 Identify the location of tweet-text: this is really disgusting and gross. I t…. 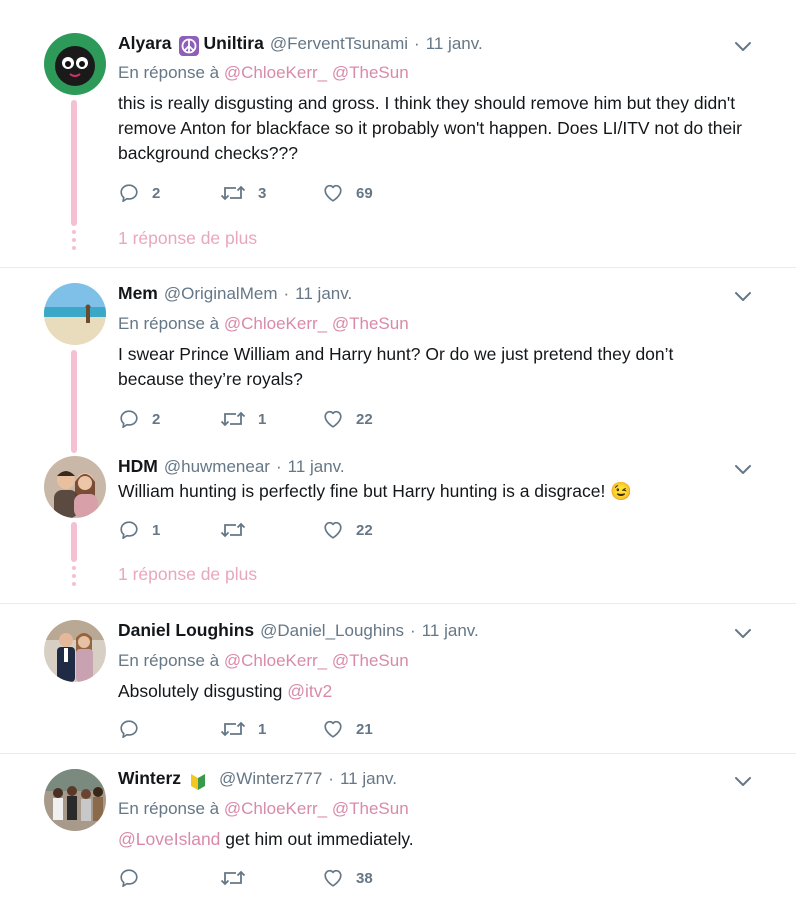
(430, 128).